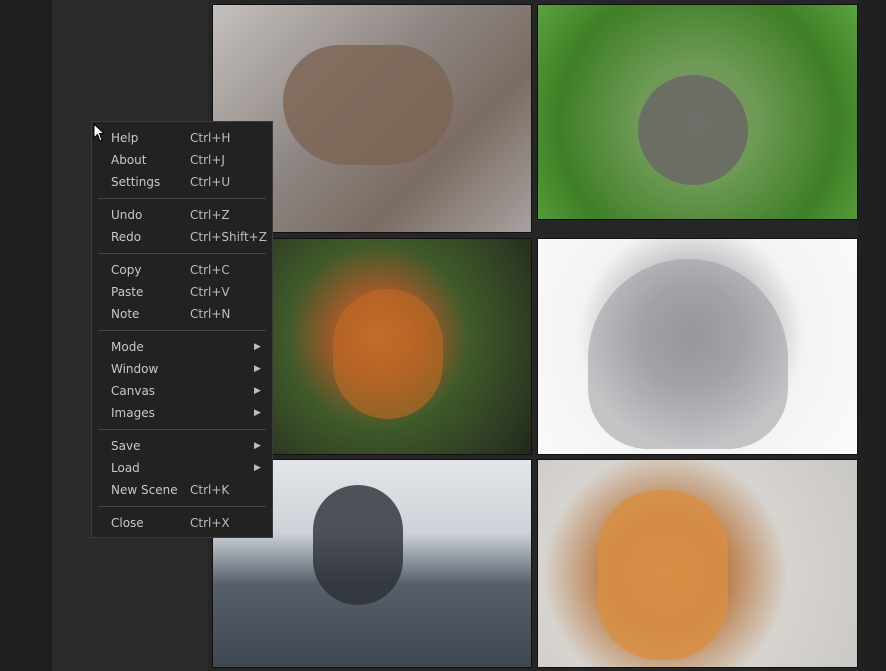  Describe the element at coordinates (207, 160) in the screenshot. I see `menu-item-shortcut: Ctrl+J` at that location.